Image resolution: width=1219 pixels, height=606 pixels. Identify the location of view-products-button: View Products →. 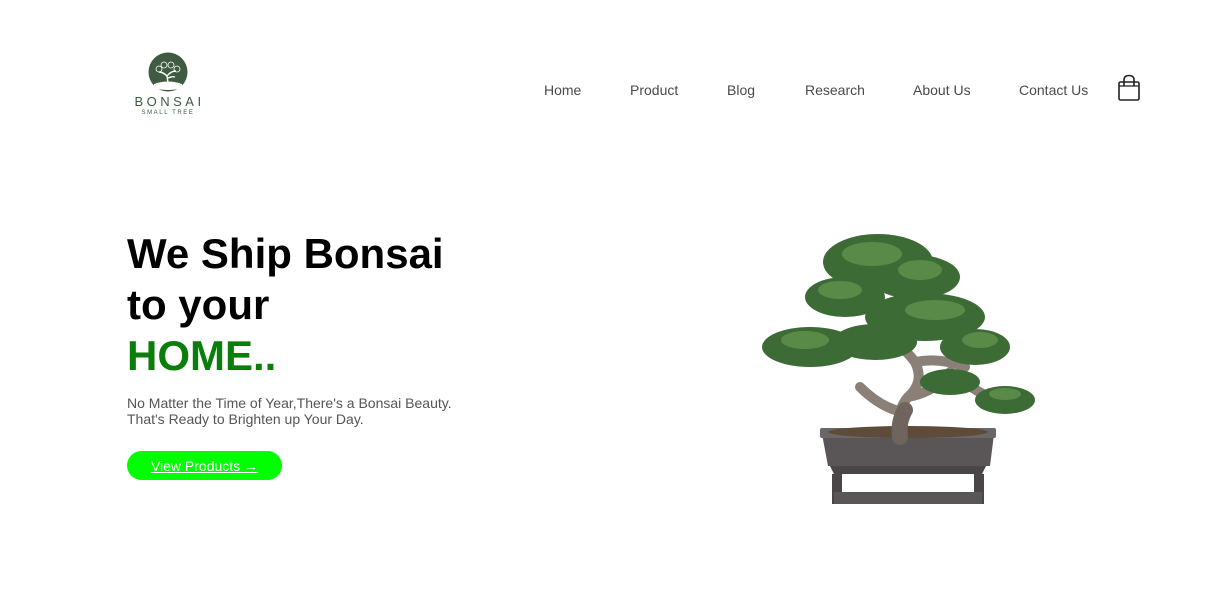
(204, 465).